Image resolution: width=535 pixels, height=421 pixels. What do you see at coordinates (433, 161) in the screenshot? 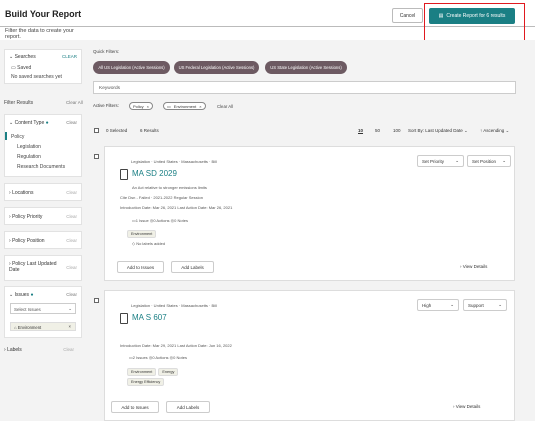
I see `priority-value: Set Priority` at bounding box center [433, 161].